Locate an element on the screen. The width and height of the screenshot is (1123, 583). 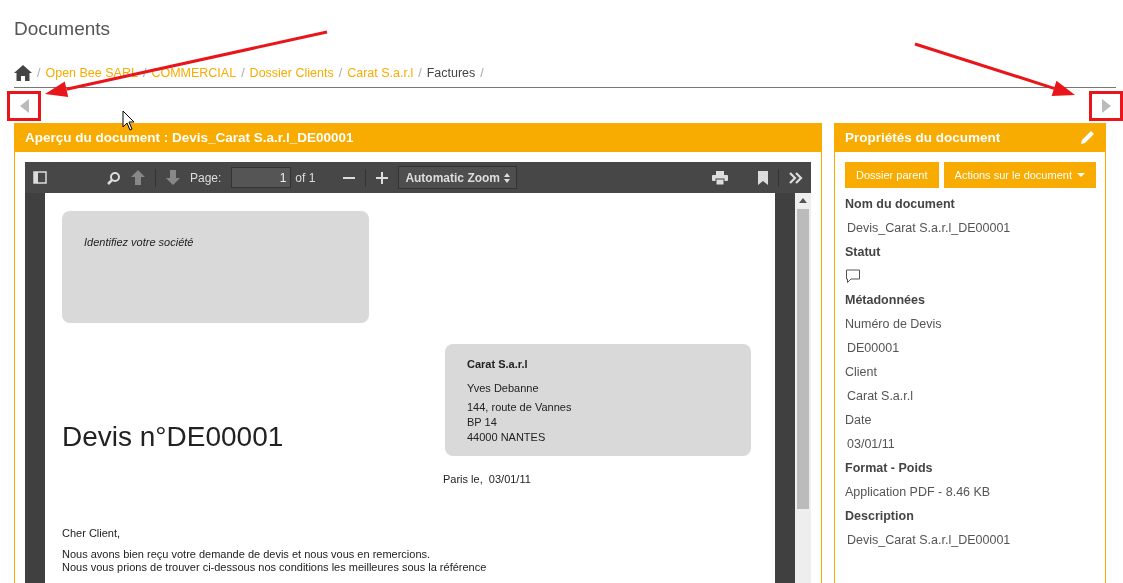
recipient-name: Carat S.a.r.l is located at coordinates (498, 364).